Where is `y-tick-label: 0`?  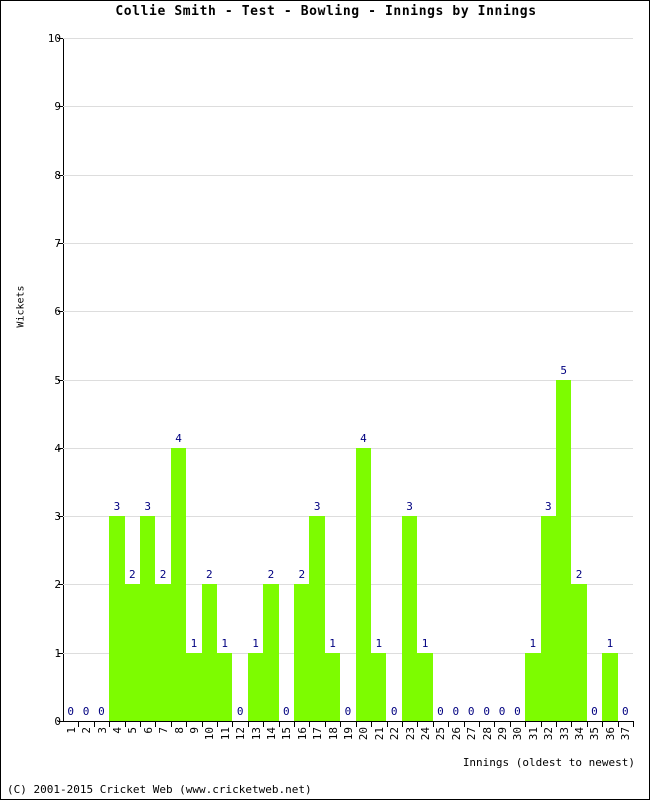
y-tick-label: 0 is located at coordinates (57, 721).